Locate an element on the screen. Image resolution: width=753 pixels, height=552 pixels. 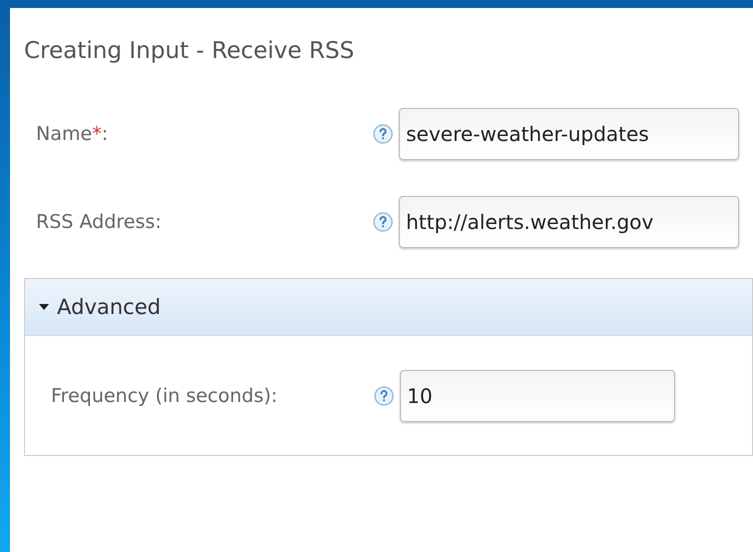
field-label: Name*: is located at coordinates (72, 134).